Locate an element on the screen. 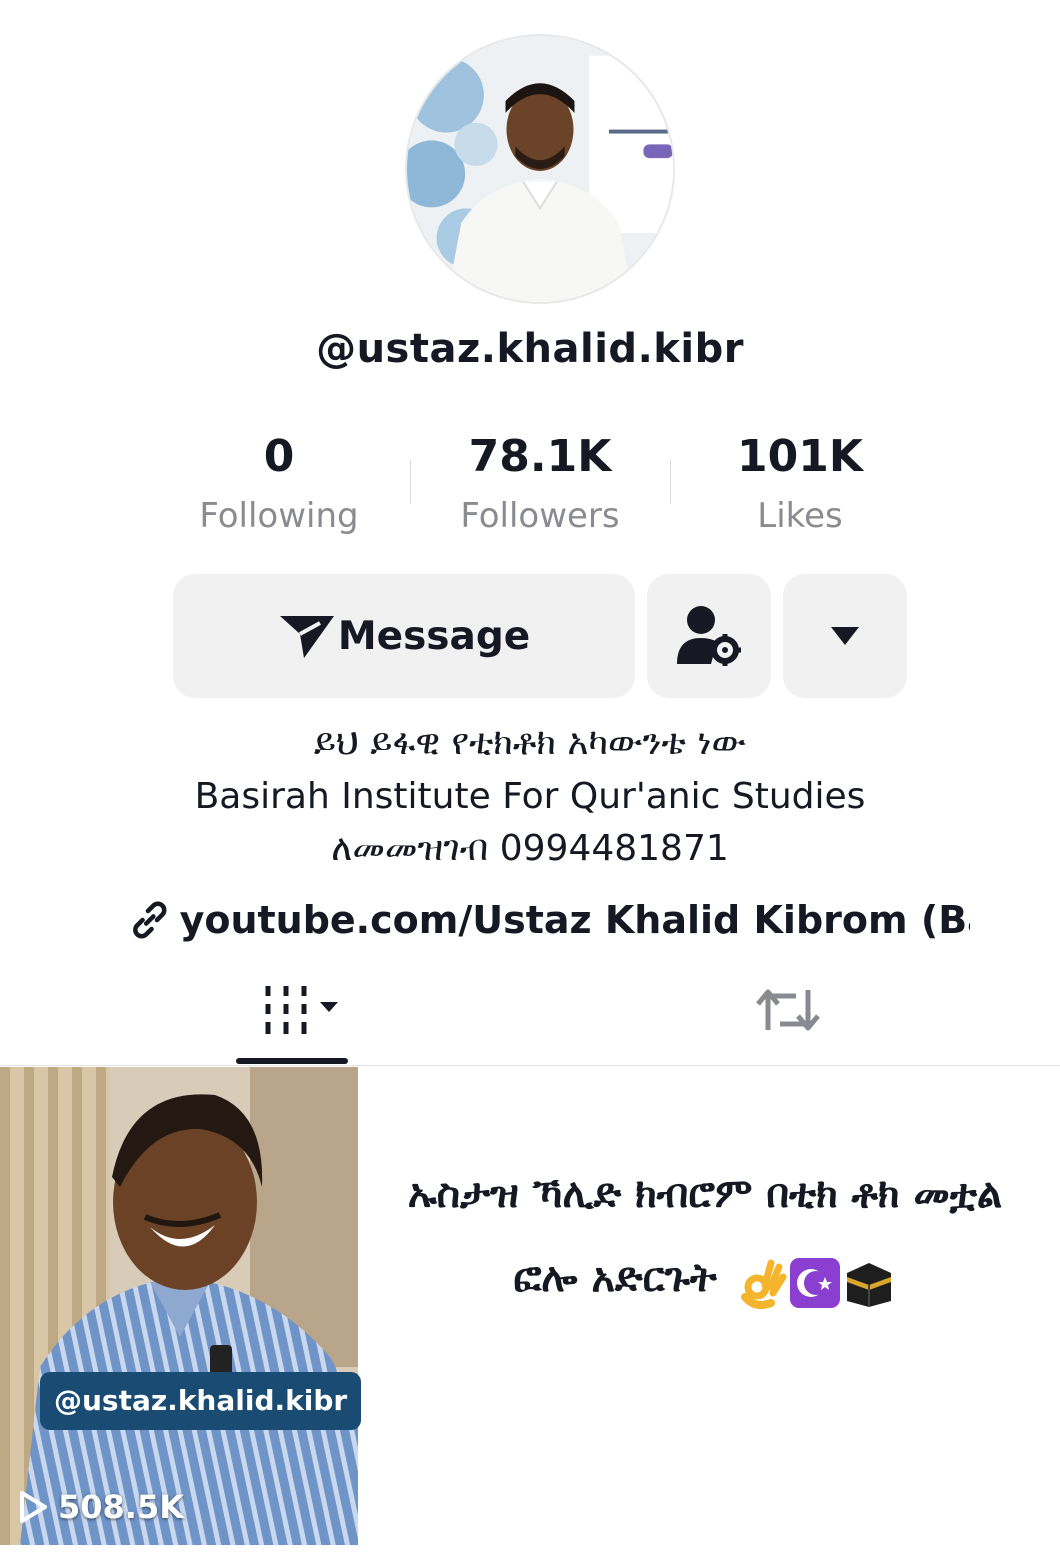 This screenshot has height=1556, width=1060. stat-followers-value: 78.1K is located at coordinates (540, 456).